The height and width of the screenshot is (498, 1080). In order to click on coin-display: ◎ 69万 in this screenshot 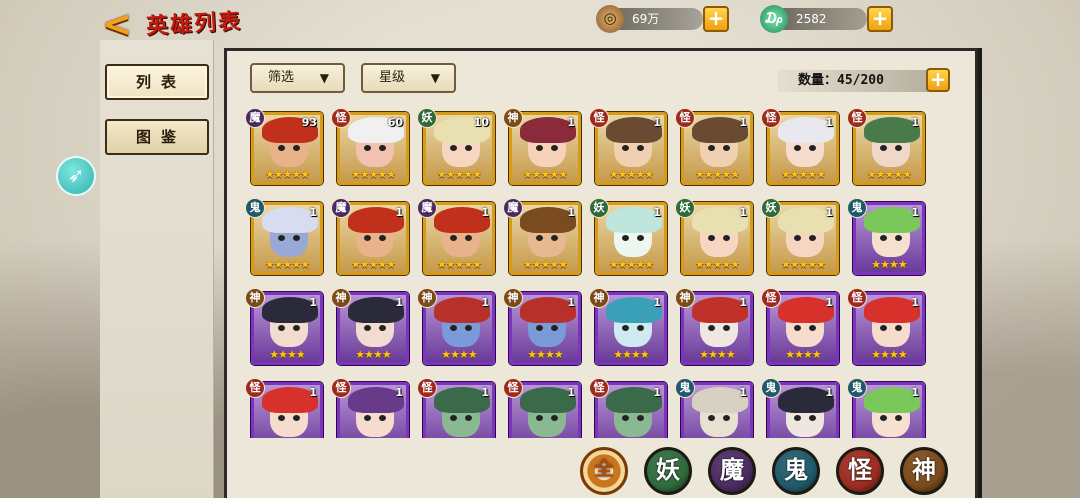, I will do `click(649, 19)`.